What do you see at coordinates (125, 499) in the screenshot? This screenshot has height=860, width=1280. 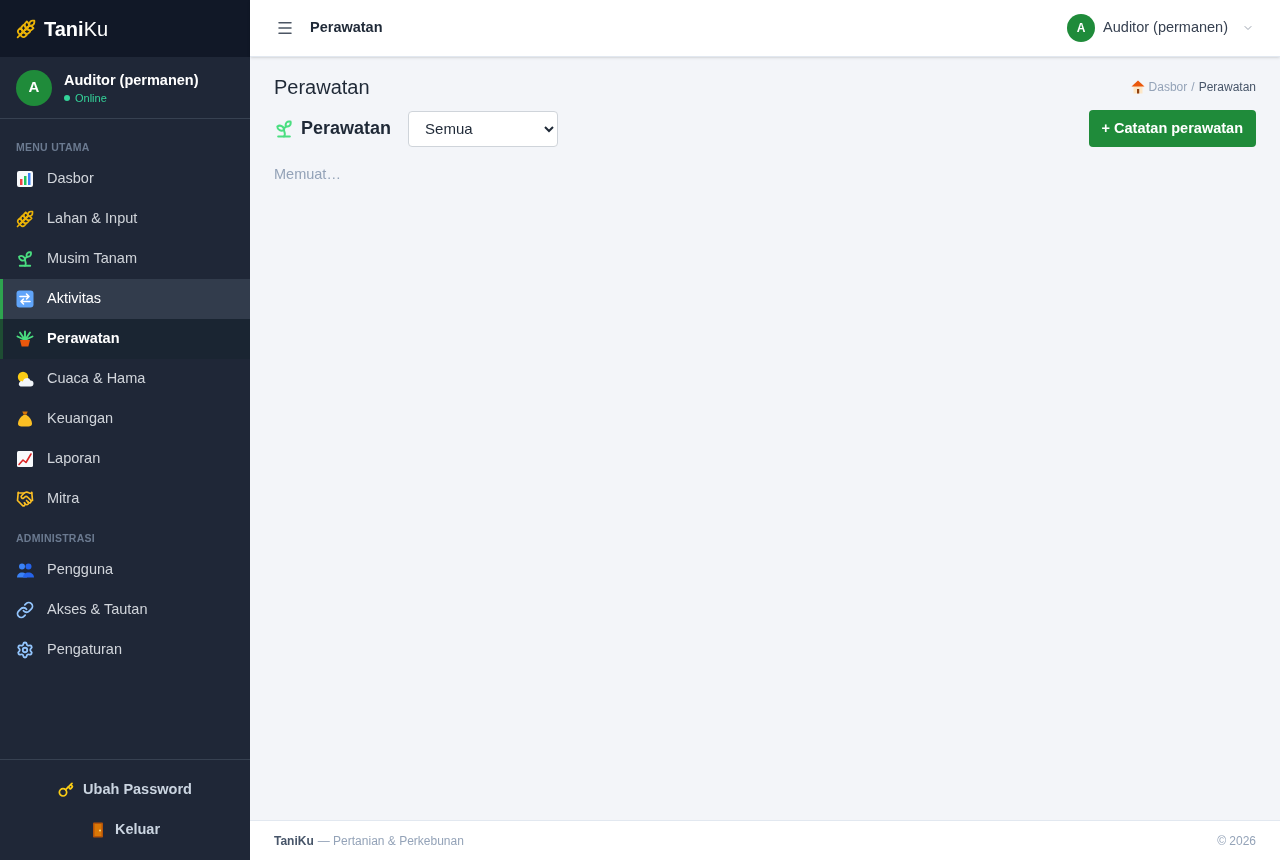 I see `sidebar-item: Mitra` at bounding box center [125, 499].